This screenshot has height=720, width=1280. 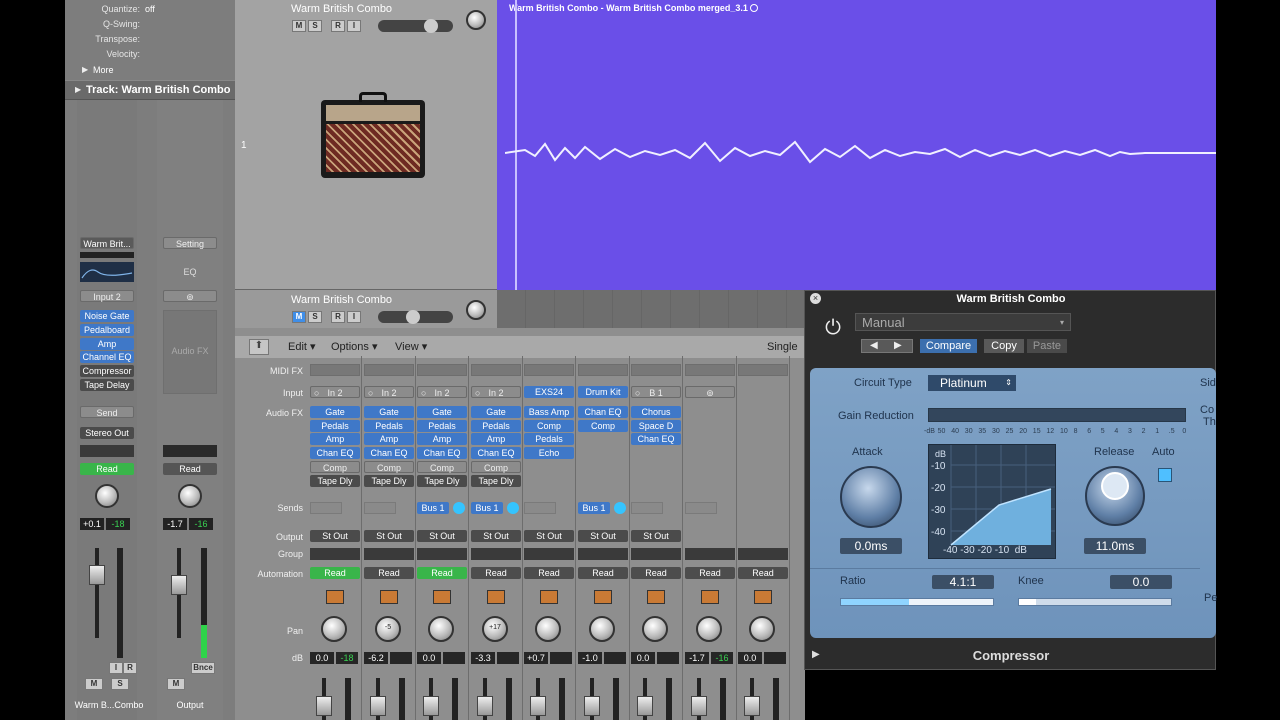 What do you see at coordinates (103, 70) in the screenshot?
I see `more-label: More` at bounding box center [103, 70].